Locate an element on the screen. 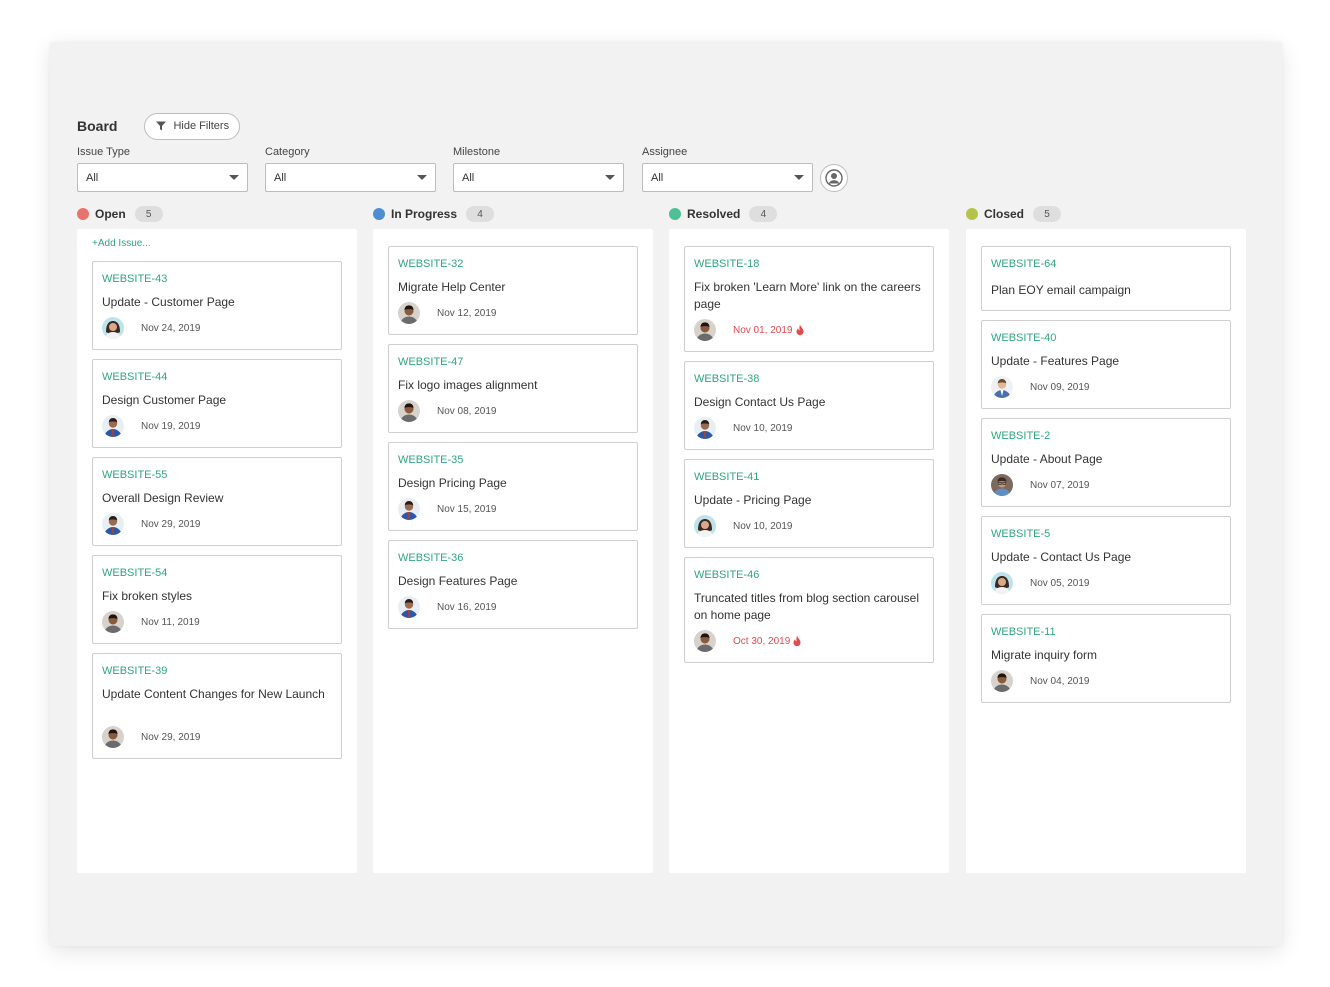  filter-milestone: Milestone All is located at coordinates (538, 169).